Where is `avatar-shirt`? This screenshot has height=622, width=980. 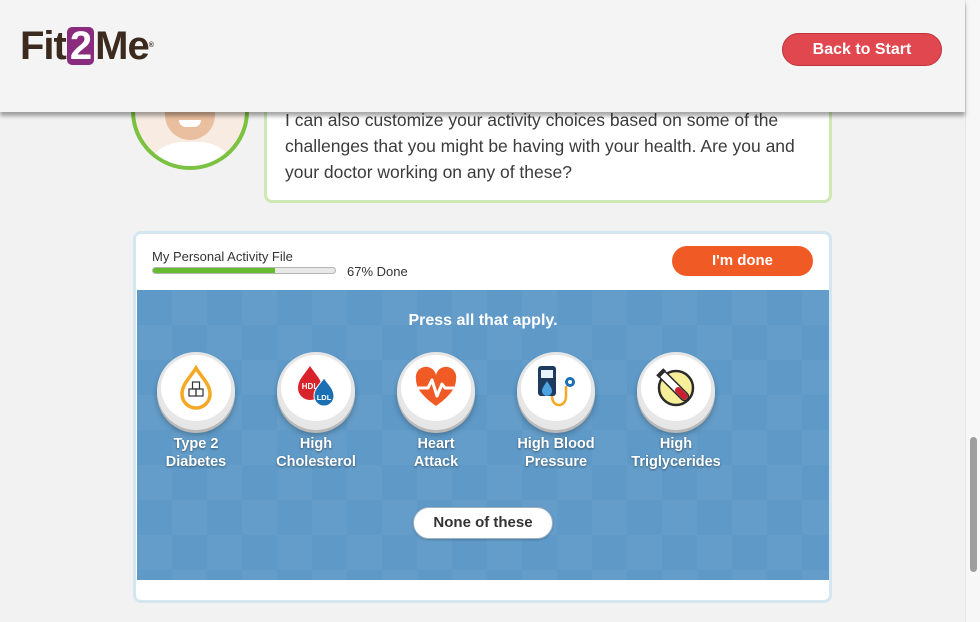 avatar-shirt is located at coordinates (191, 154).